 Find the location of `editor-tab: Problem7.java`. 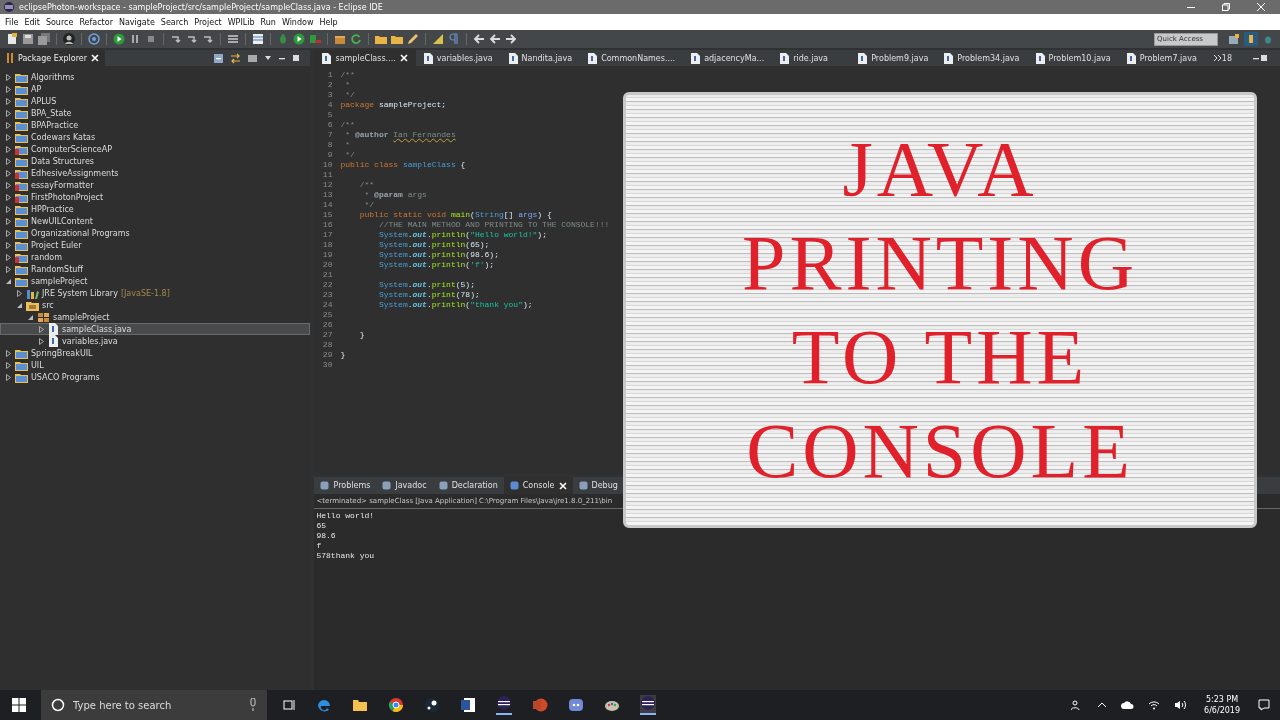

editor-tab: Problem7.java is located at coordinates (1161, 58).